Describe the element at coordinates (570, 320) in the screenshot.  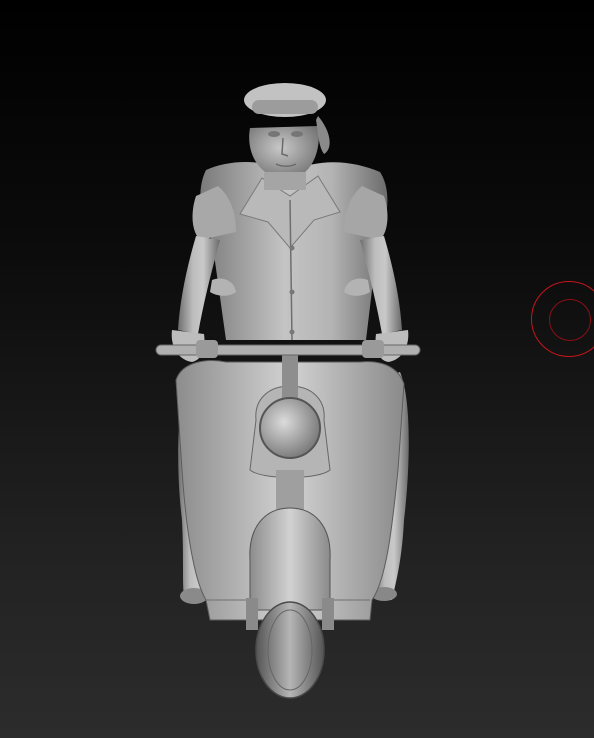
I see `brush-cursor-inner-ring` at that location.